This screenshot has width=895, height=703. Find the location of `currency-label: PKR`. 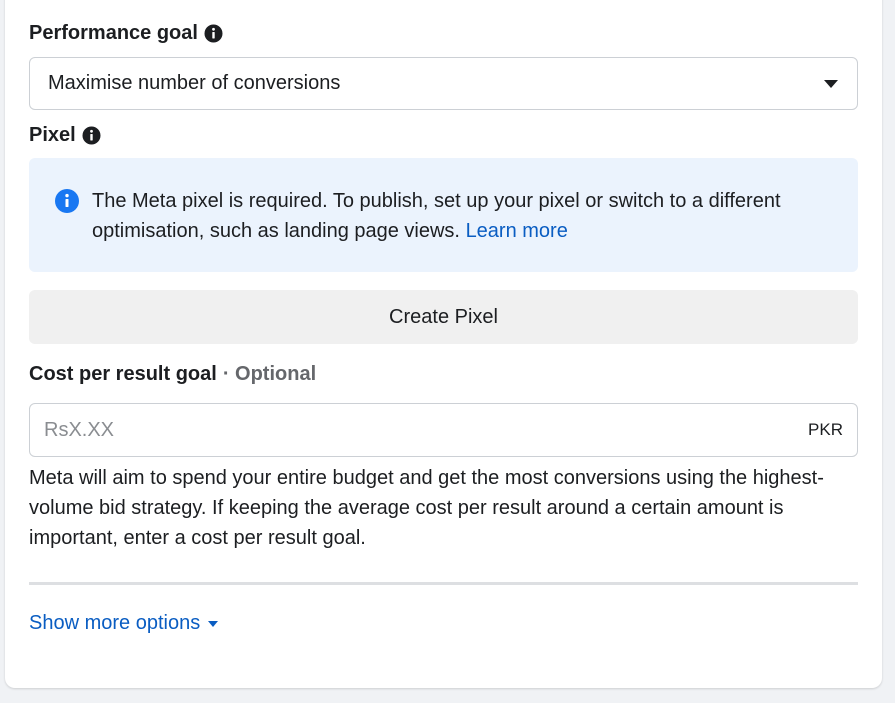

currency-label: PKR is located at coordinates (825, 429).